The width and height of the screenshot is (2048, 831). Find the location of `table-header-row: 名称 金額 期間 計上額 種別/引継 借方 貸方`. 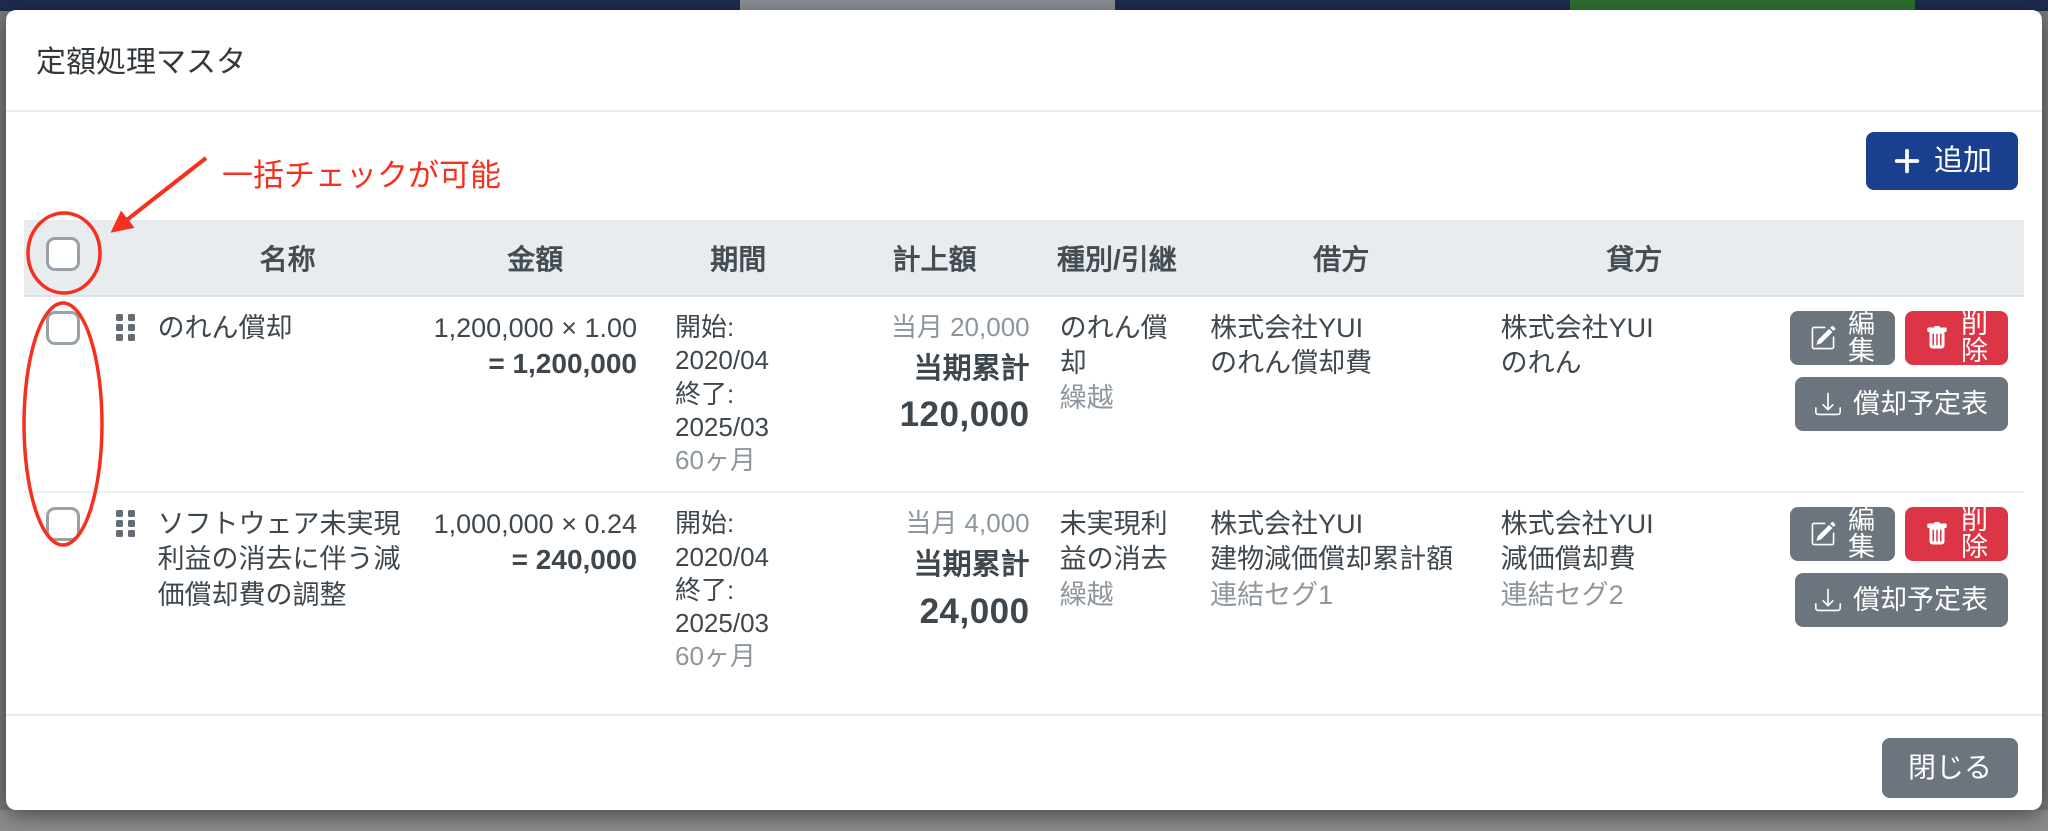

table-header-row: 名称 金額 期間 計上額 種別/引継 借方 貸方 is located at coordinates (1024, 258).